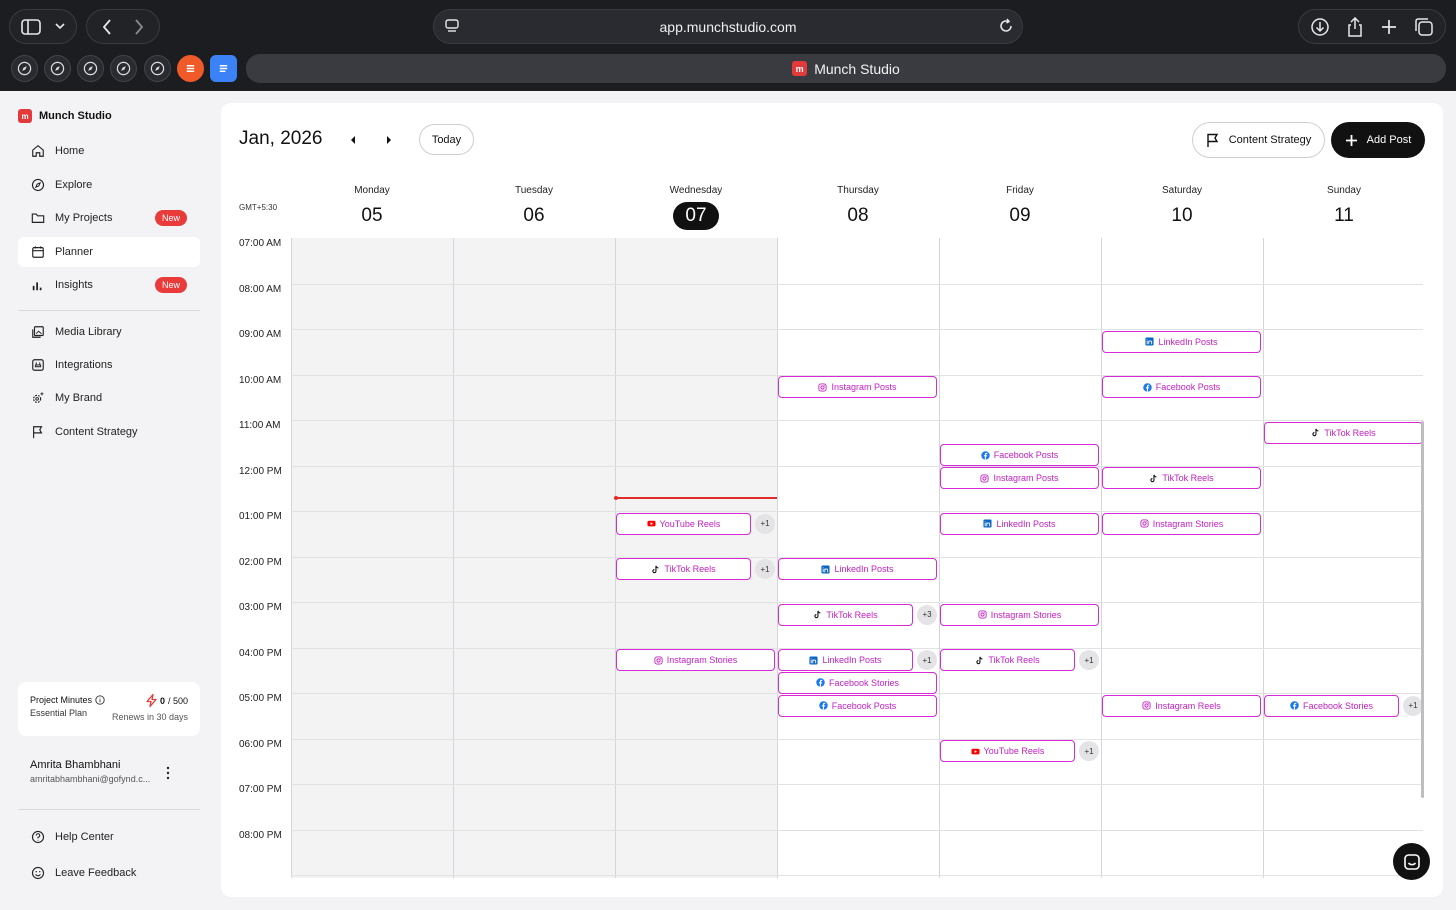 The height and width of the screenshot is (910, 1456). I want to click on active-tab: m Munch Studio, so click(846, 68).